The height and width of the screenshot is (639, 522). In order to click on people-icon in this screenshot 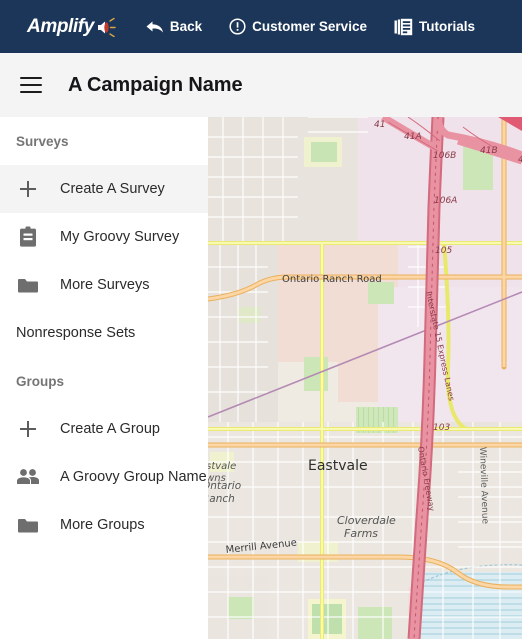, I will do `click(28, 477)`.